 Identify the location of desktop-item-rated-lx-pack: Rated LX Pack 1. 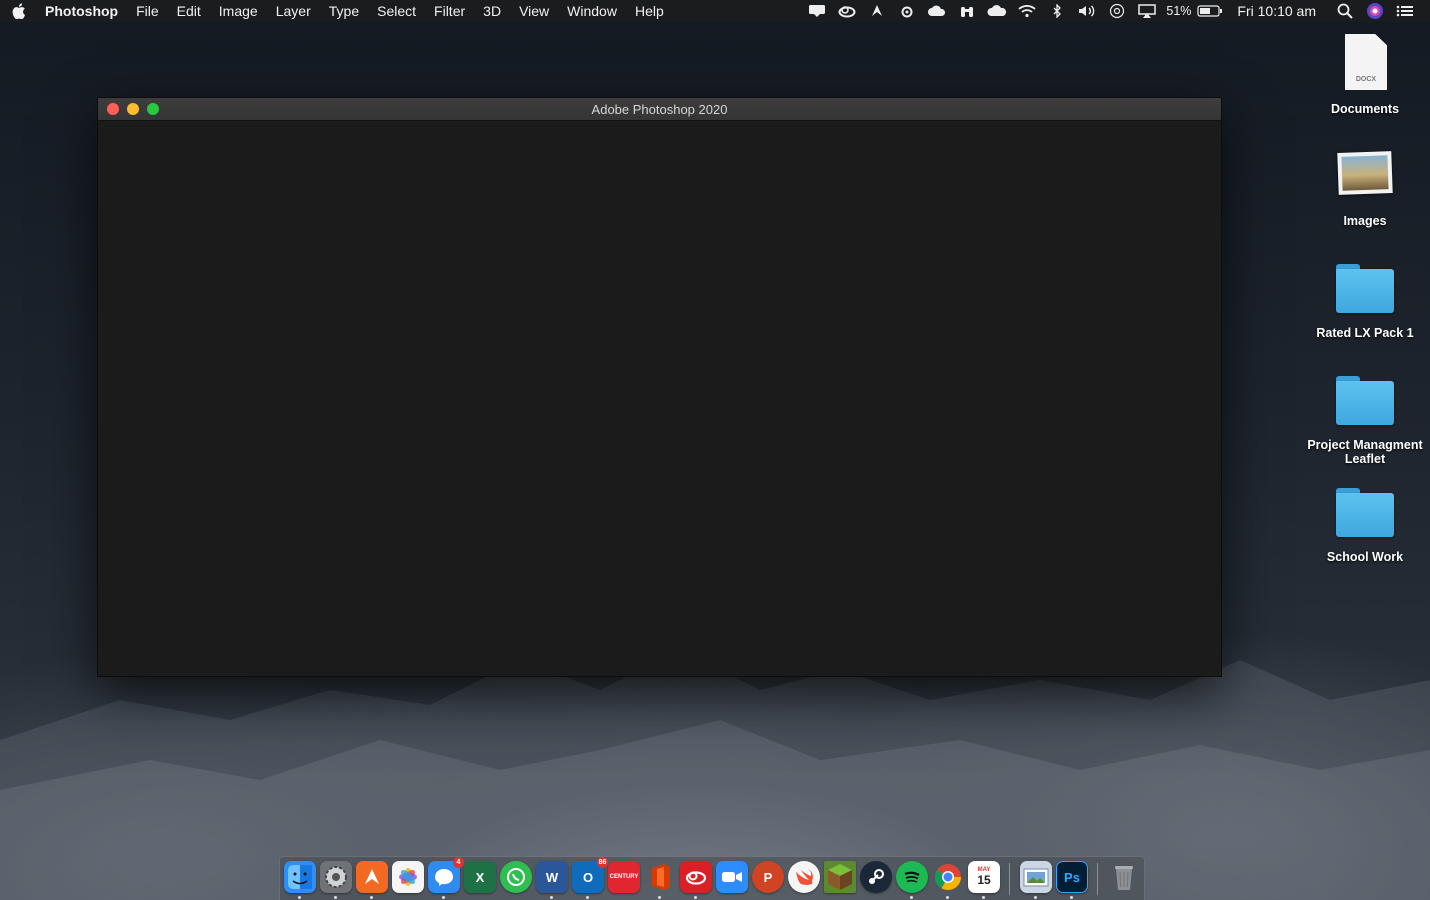
(1365, 298).